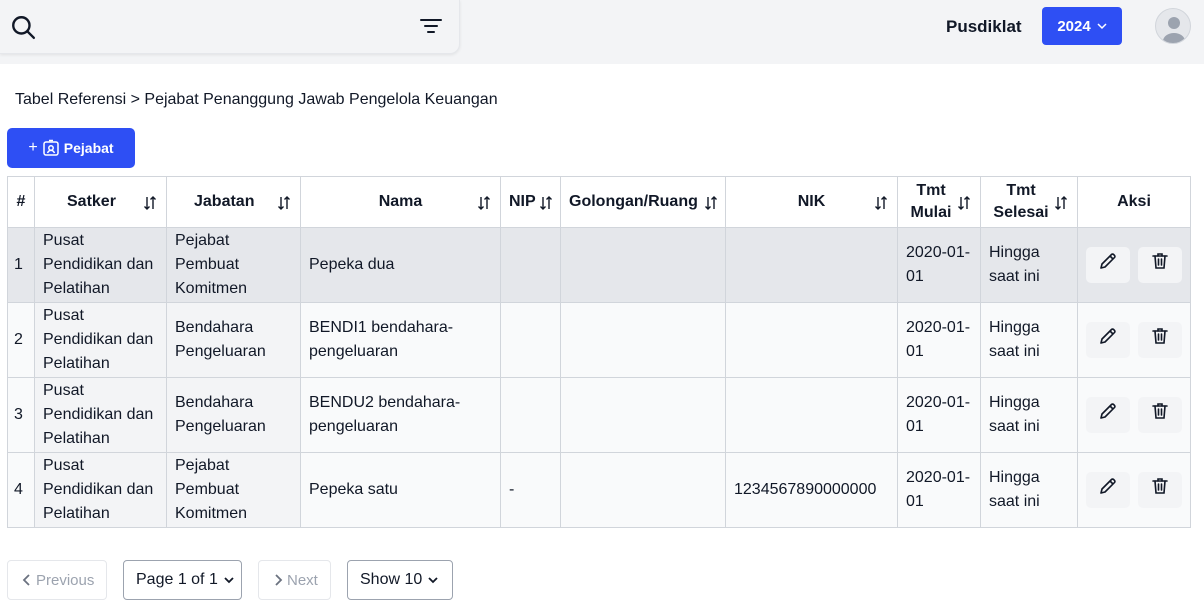 The image size is (1204, 612). What do you see at coordinates (400, 340) in the screenshot?
I see `cell-nama: BENDI1 bendahara-pengeluaran` at bounding box center [400, 340].